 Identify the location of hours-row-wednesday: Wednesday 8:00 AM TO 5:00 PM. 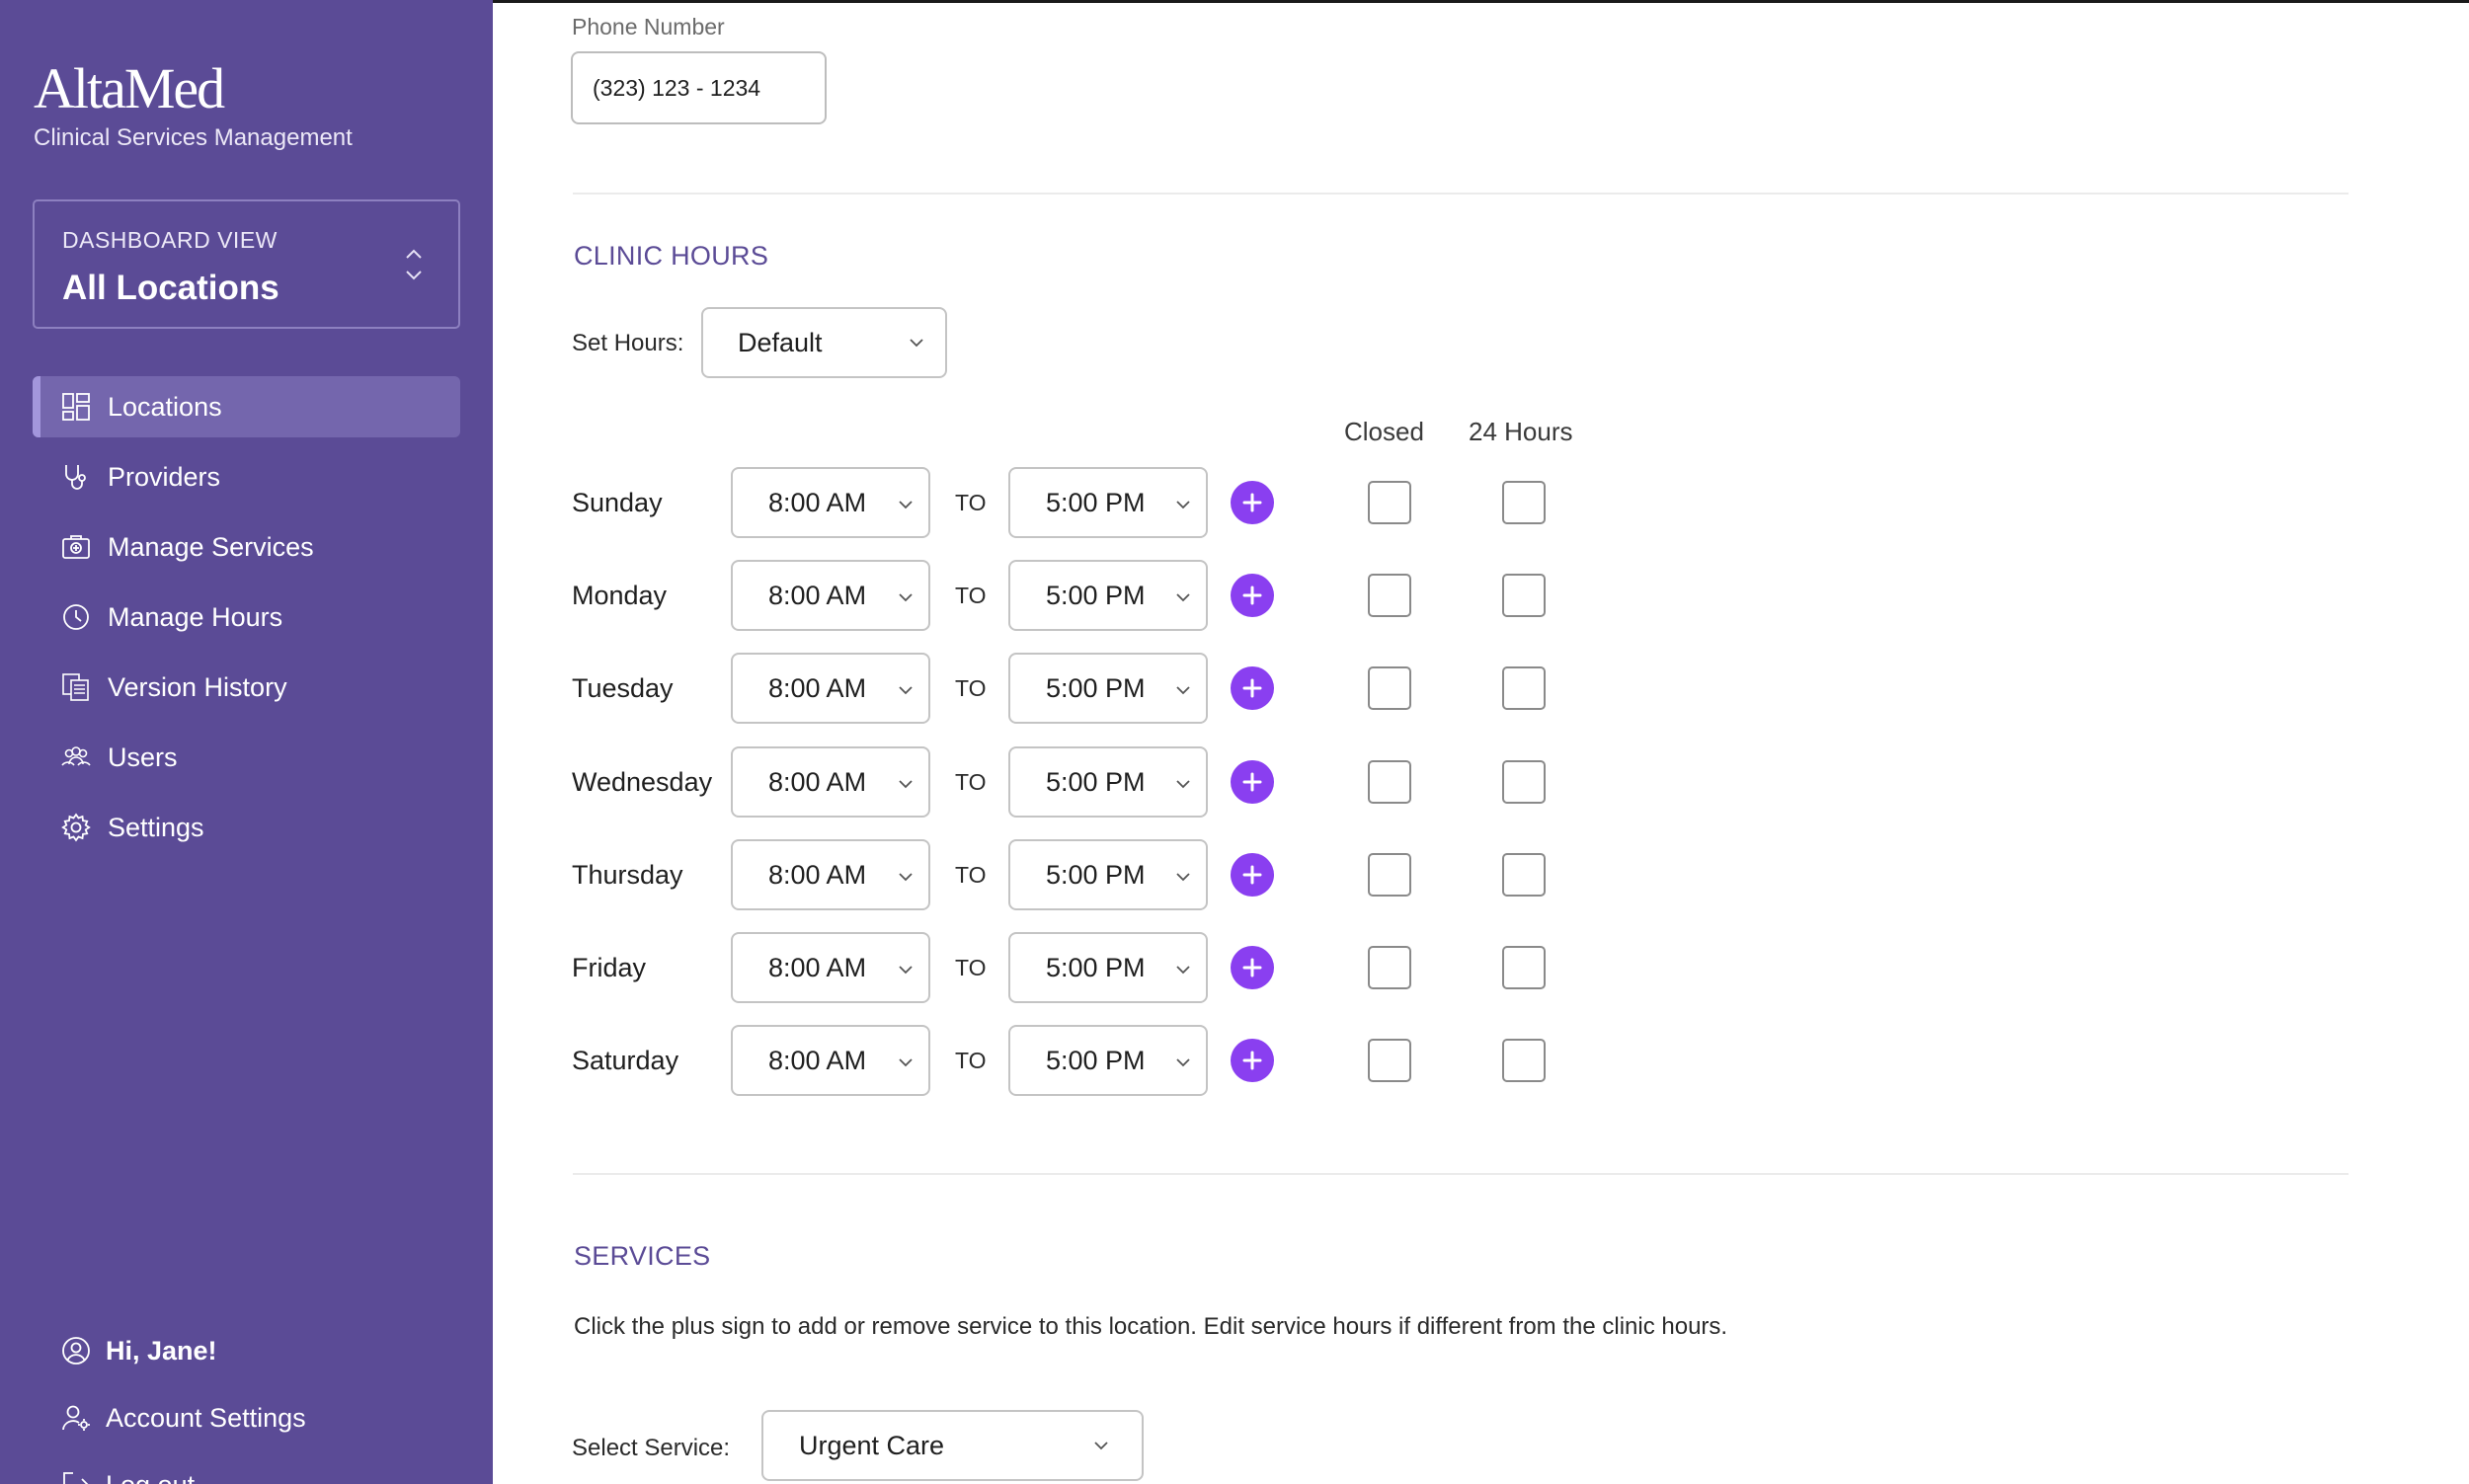
(1332, 782).